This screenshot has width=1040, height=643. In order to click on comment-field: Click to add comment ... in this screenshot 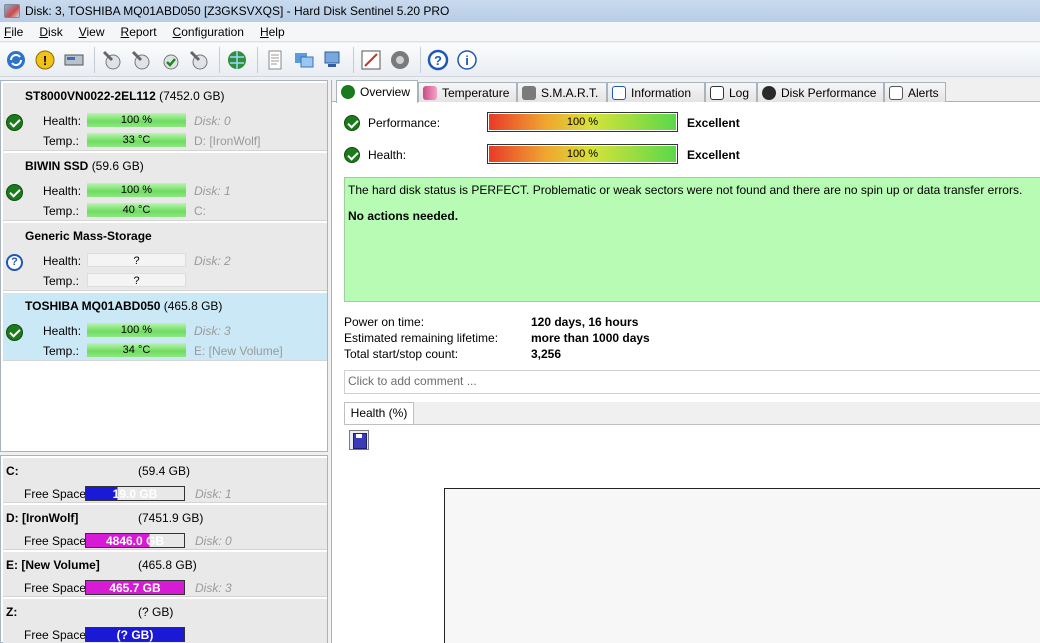, I will do `click(692, 382)`.